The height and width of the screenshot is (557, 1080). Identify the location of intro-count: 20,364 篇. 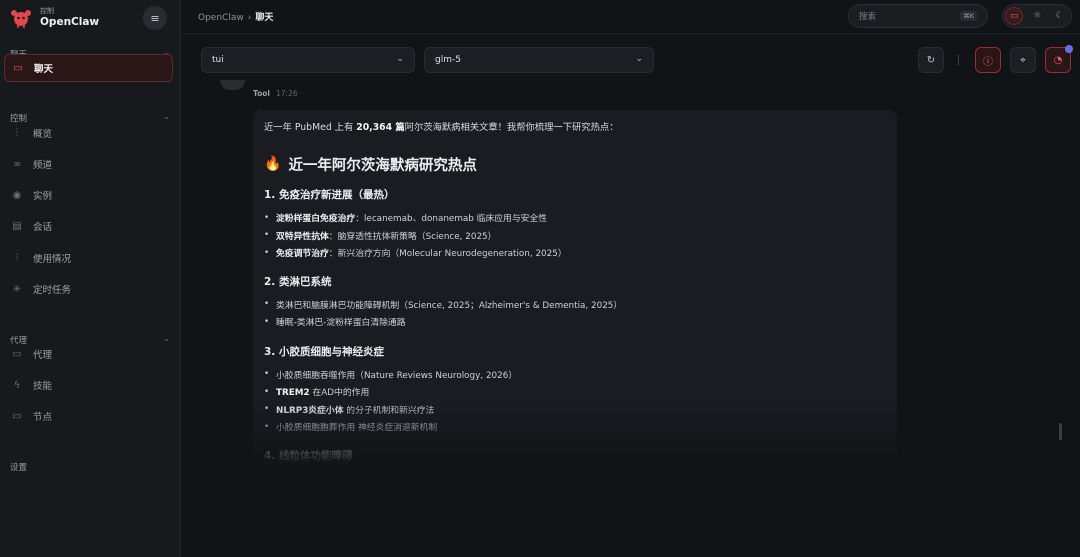
(380, 127).